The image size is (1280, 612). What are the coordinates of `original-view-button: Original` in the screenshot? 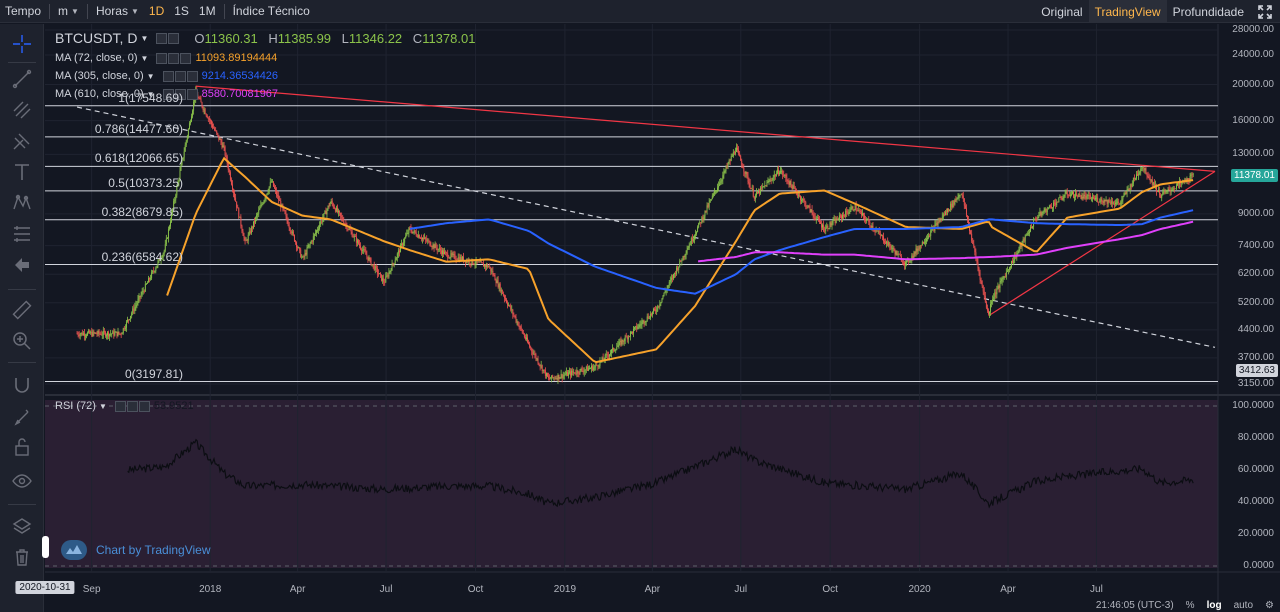 It's located at (1061, 11).